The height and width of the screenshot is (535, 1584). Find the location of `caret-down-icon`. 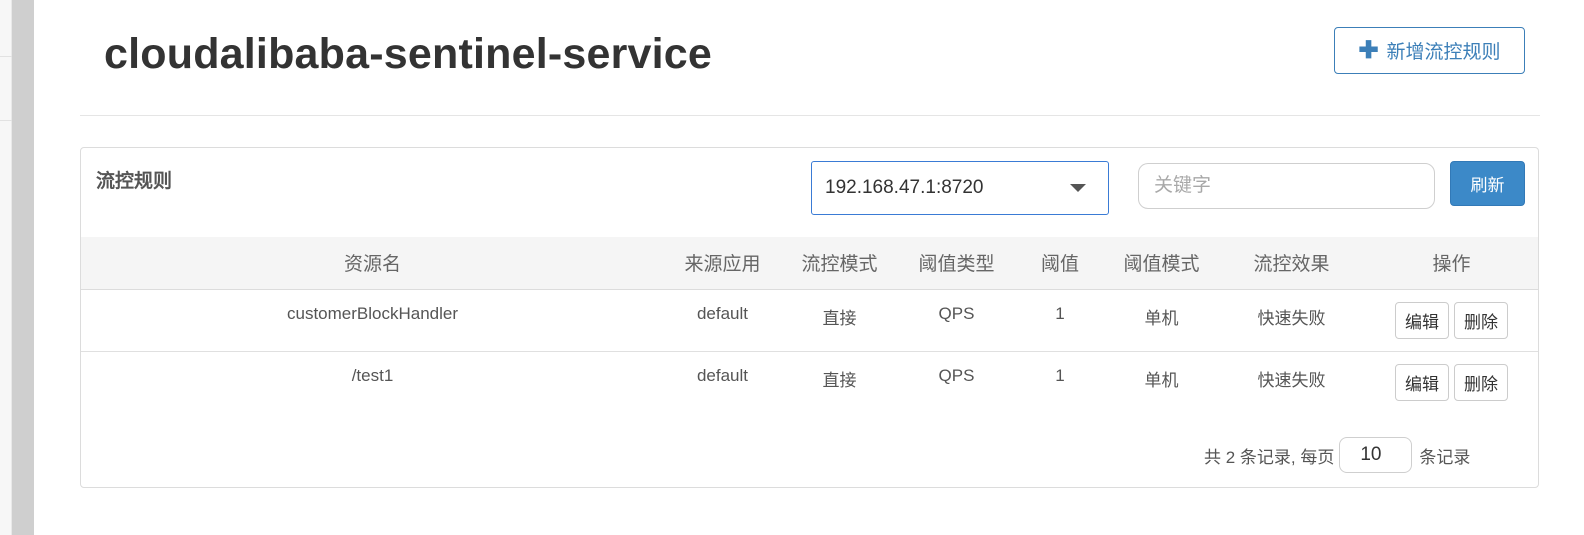

caret-down-icon is located at coordinates (1078, 188).